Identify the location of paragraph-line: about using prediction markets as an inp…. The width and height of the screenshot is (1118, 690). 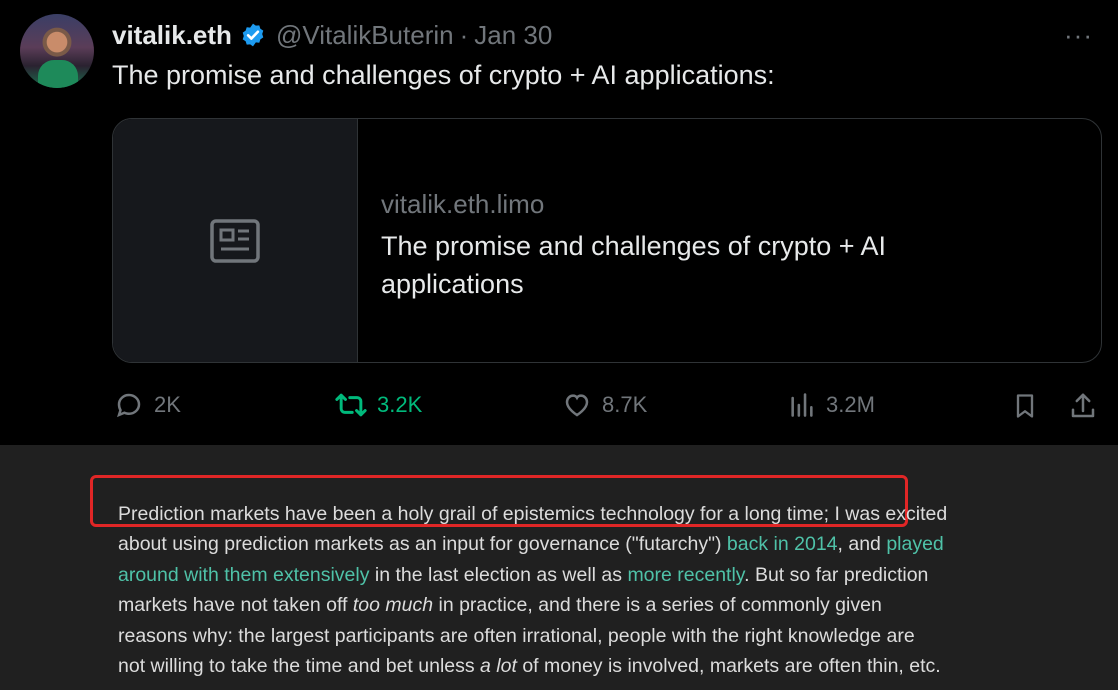
(588, 544).